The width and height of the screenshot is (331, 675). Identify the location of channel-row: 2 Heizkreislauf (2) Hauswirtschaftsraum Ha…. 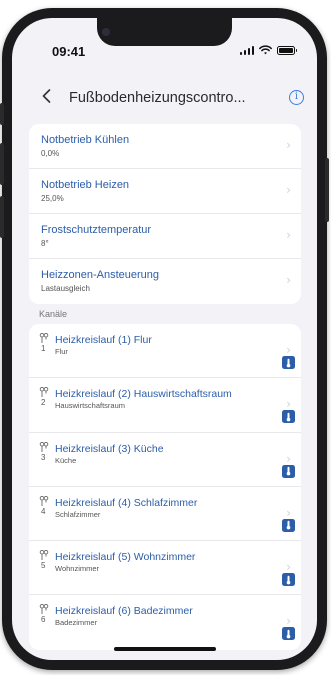
(165, 405).